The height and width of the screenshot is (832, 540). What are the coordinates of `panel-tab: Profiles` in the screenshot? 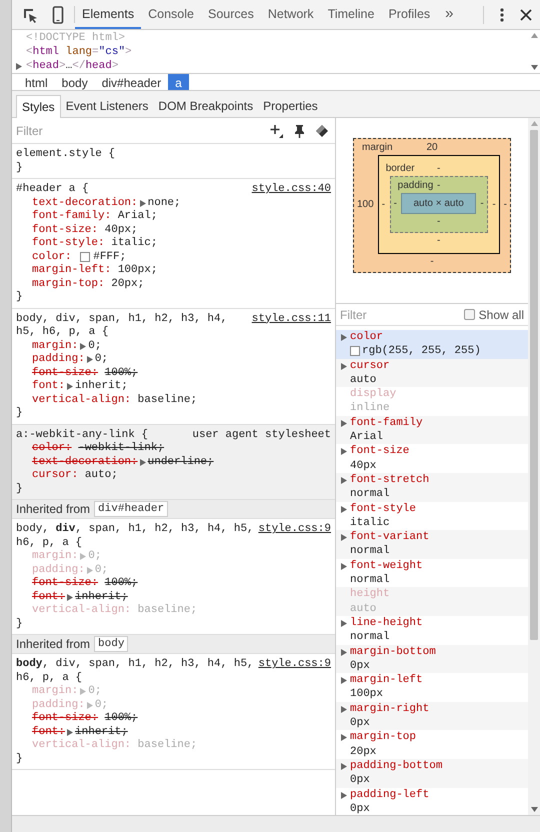 It's located at (409, 14).